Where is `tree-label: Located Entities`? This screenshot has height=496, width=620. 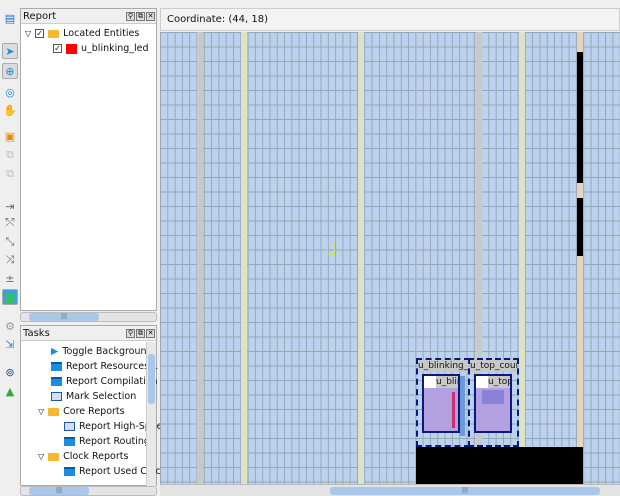 tree-label: Located Entities is located at coordinates (101, 33).